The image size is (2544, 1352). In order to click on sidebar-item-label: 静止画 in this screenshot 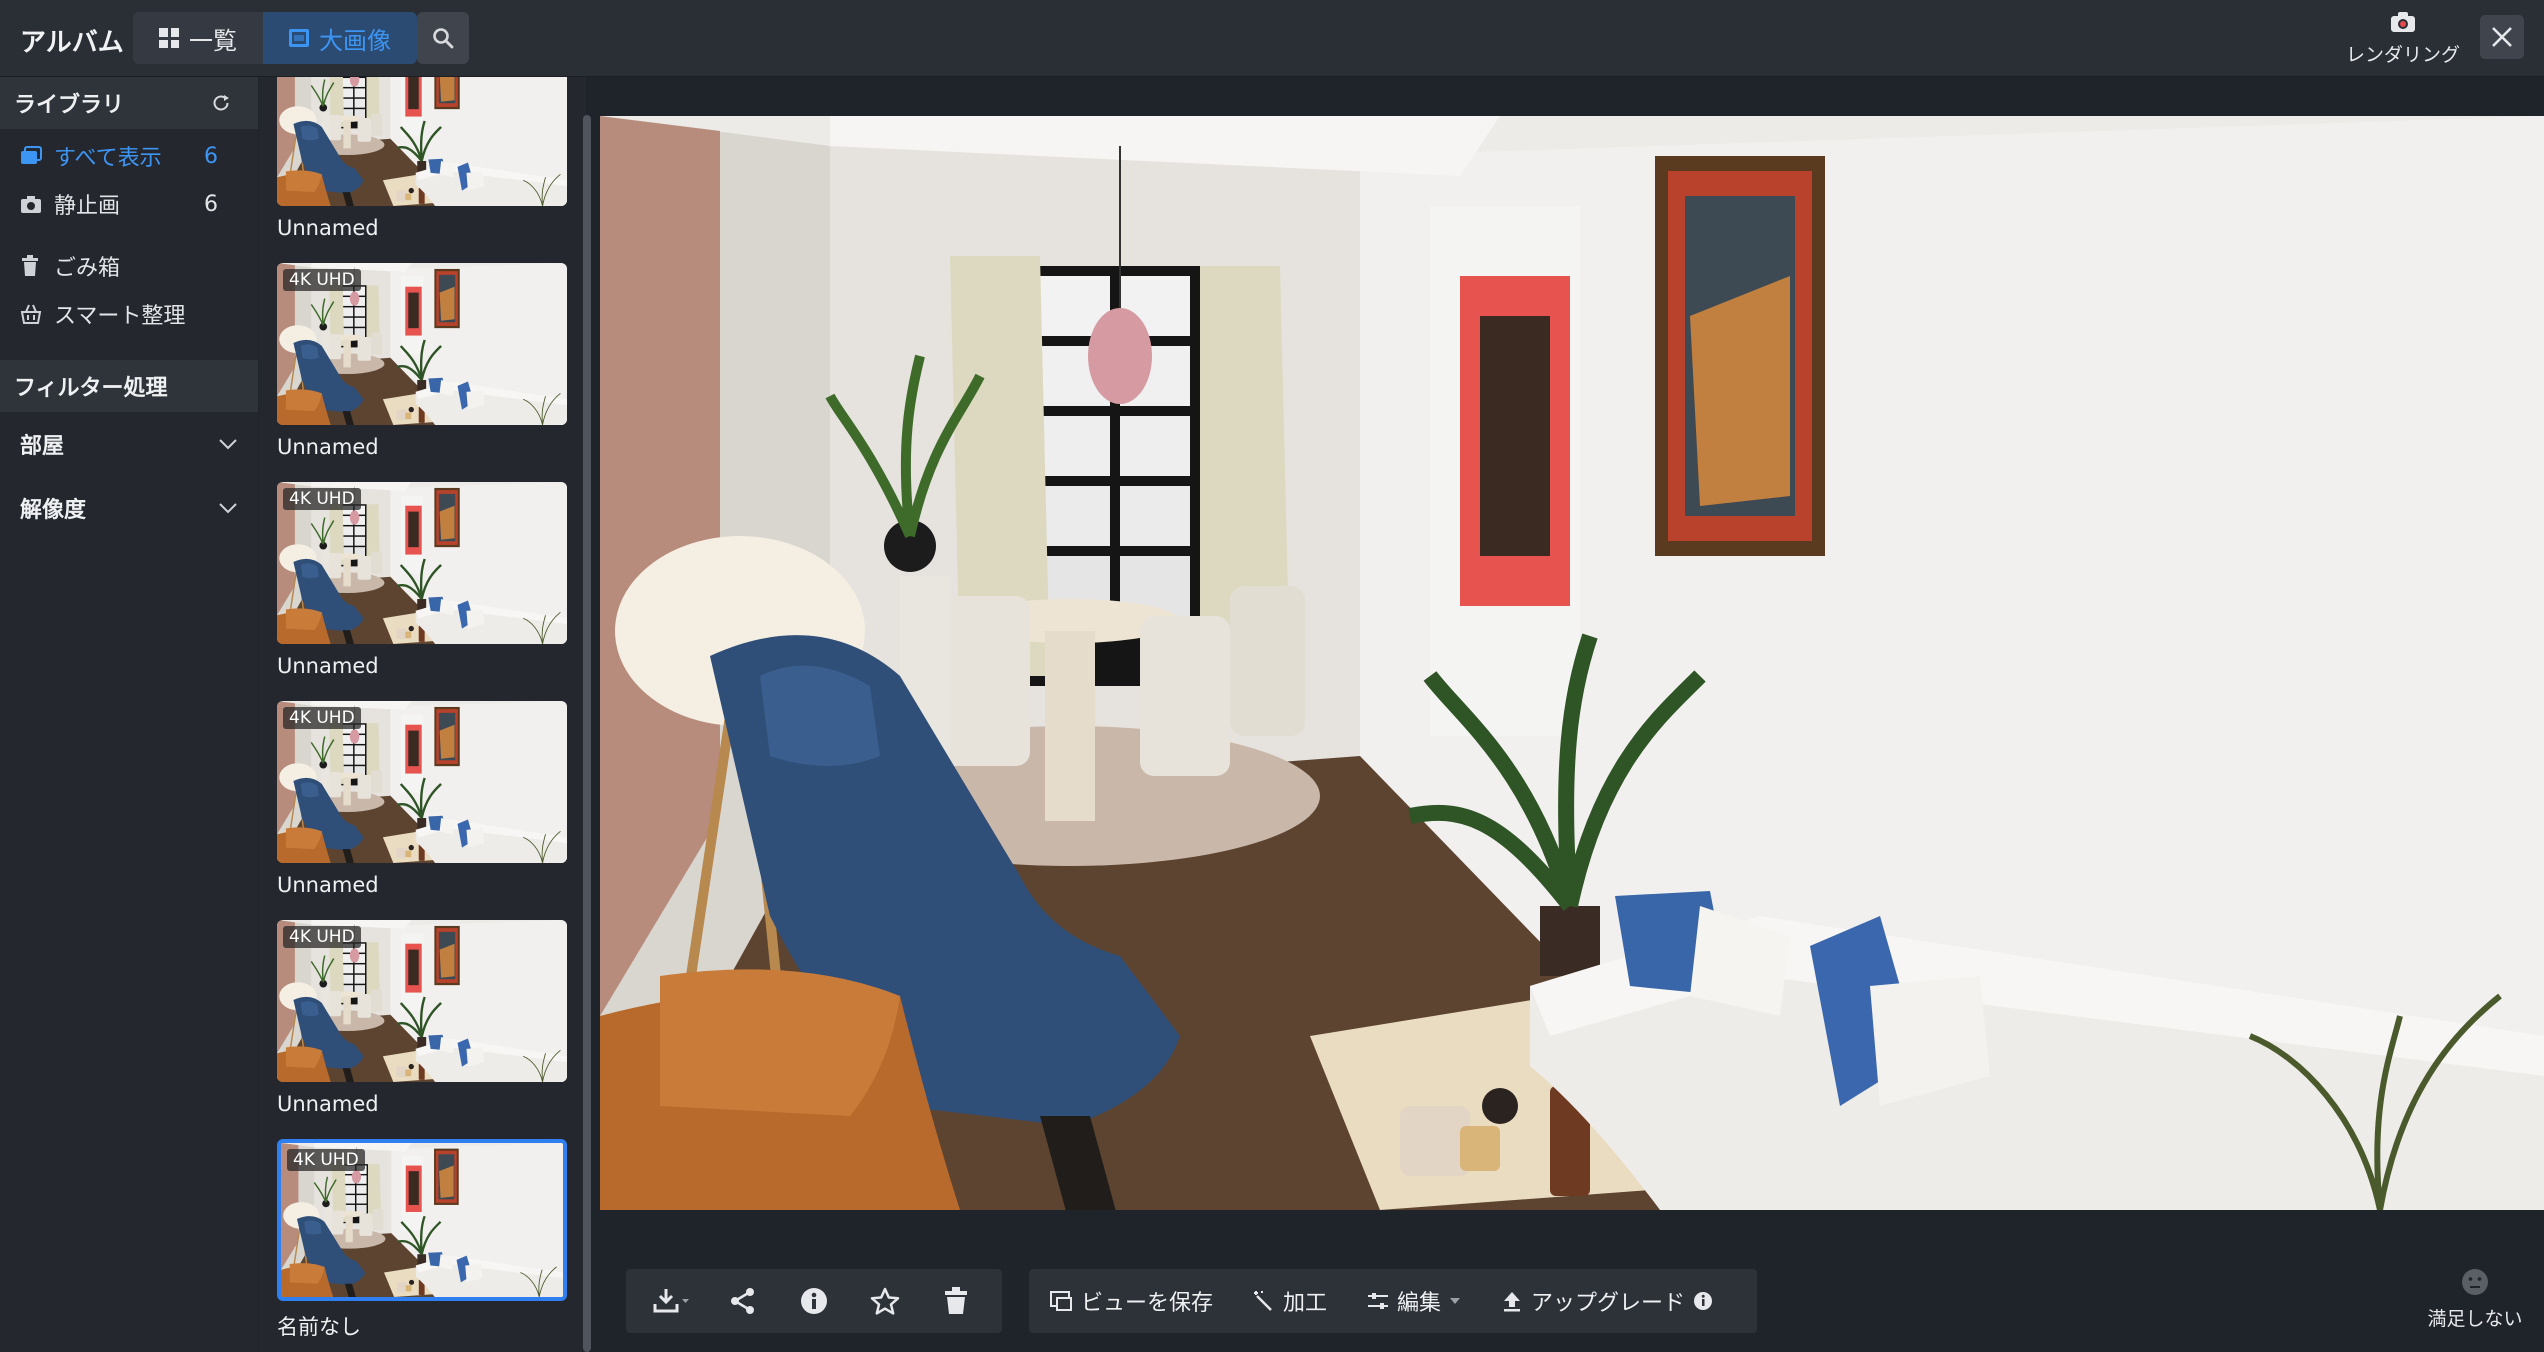, I will do `click(87, 206)`.